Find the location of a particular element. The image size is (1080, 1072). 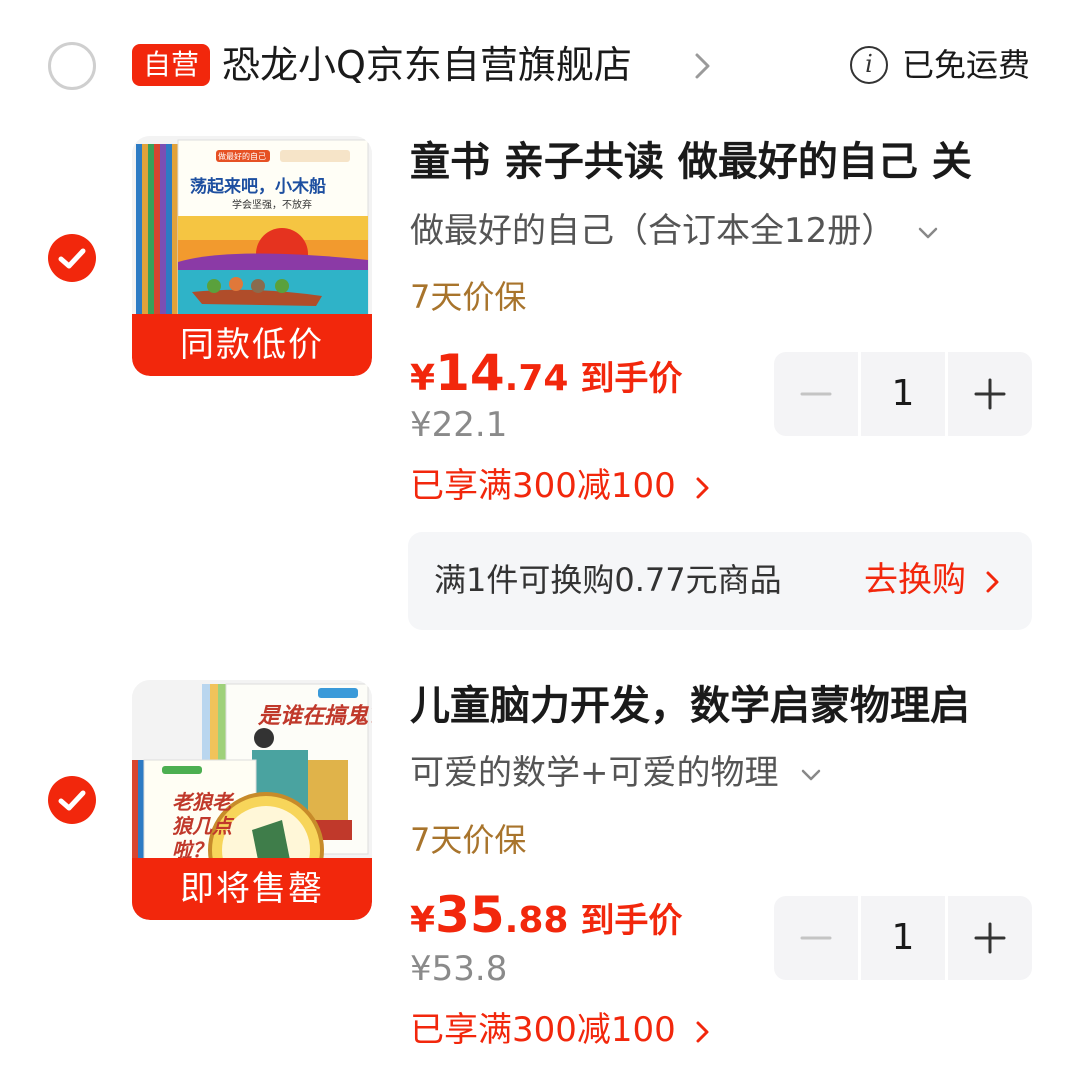

self-operated-badge: 自营 is located at coordinates (171, 65).